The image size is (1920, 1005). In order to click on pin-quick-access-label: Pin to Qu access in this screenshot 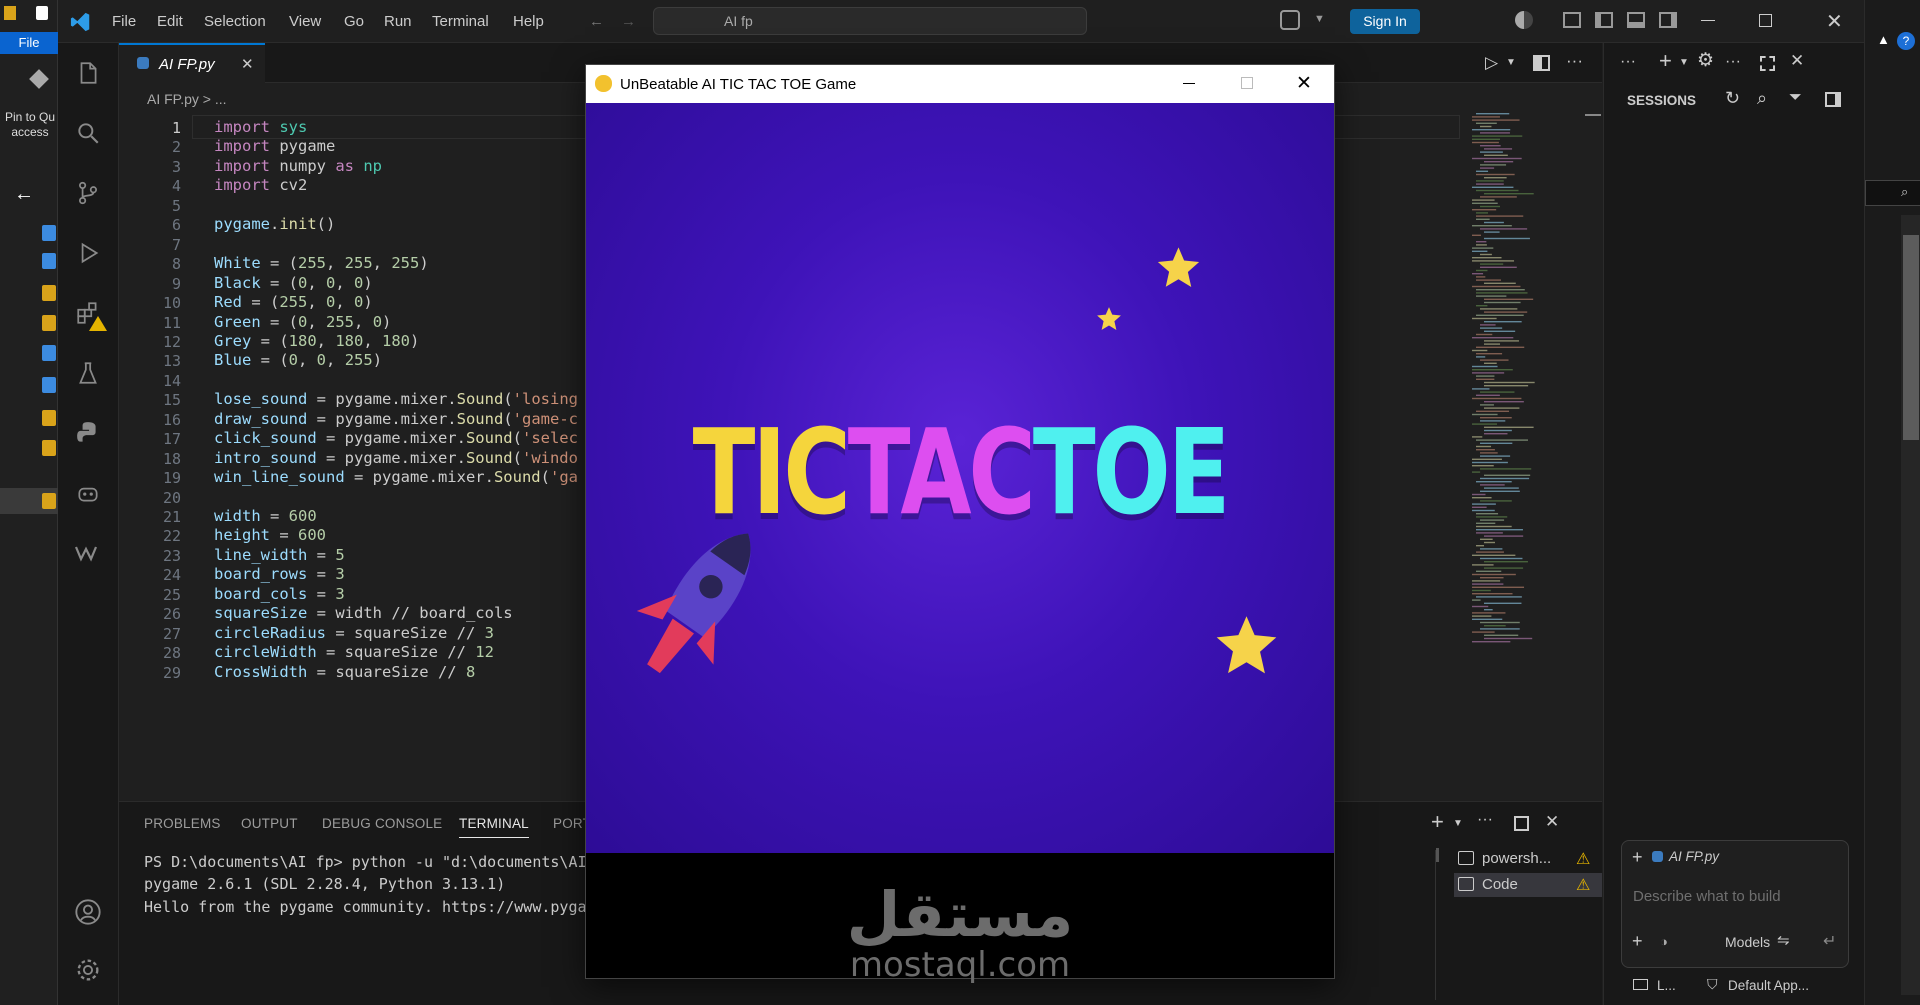, I will do `click(30, 125)`.